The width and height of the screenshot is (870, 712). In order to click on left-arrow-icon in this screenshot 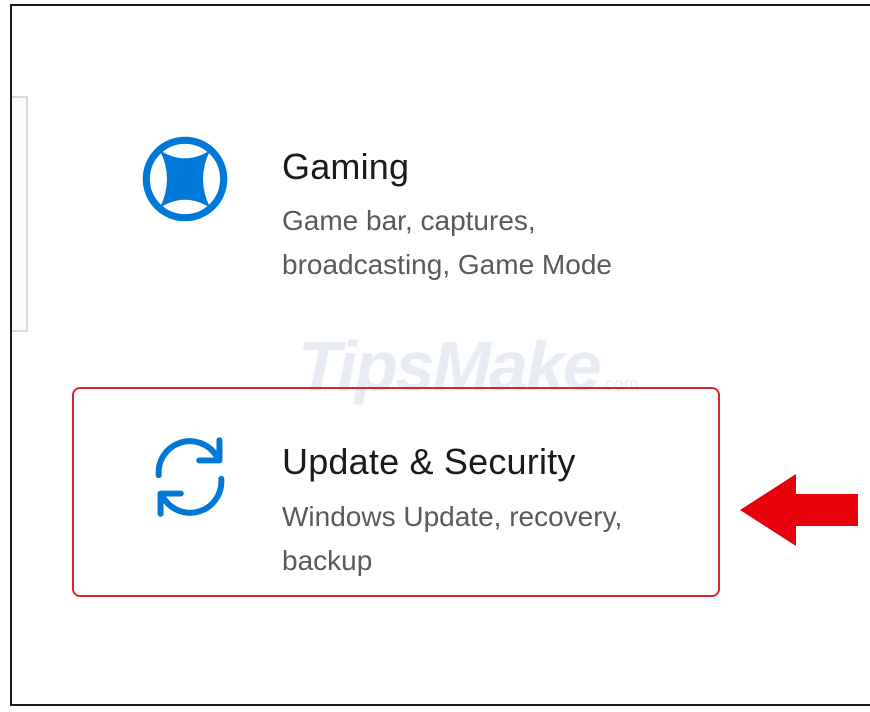, I will do `click(799, 510)`.